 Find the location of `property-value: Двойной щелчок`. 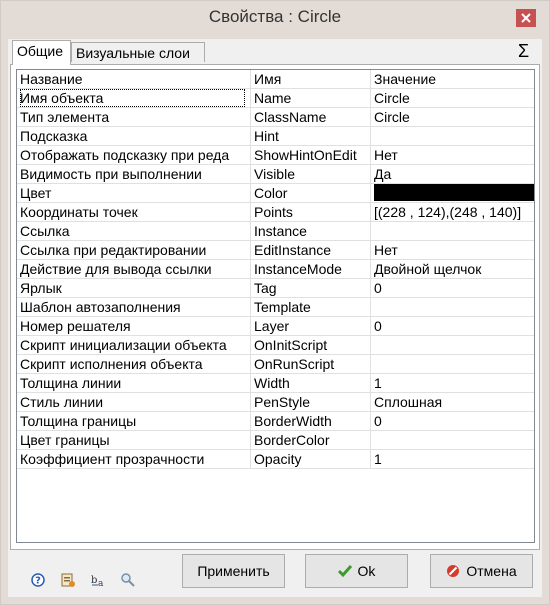

property-value: Двойной щелчок is located at coordinates (452, 269).